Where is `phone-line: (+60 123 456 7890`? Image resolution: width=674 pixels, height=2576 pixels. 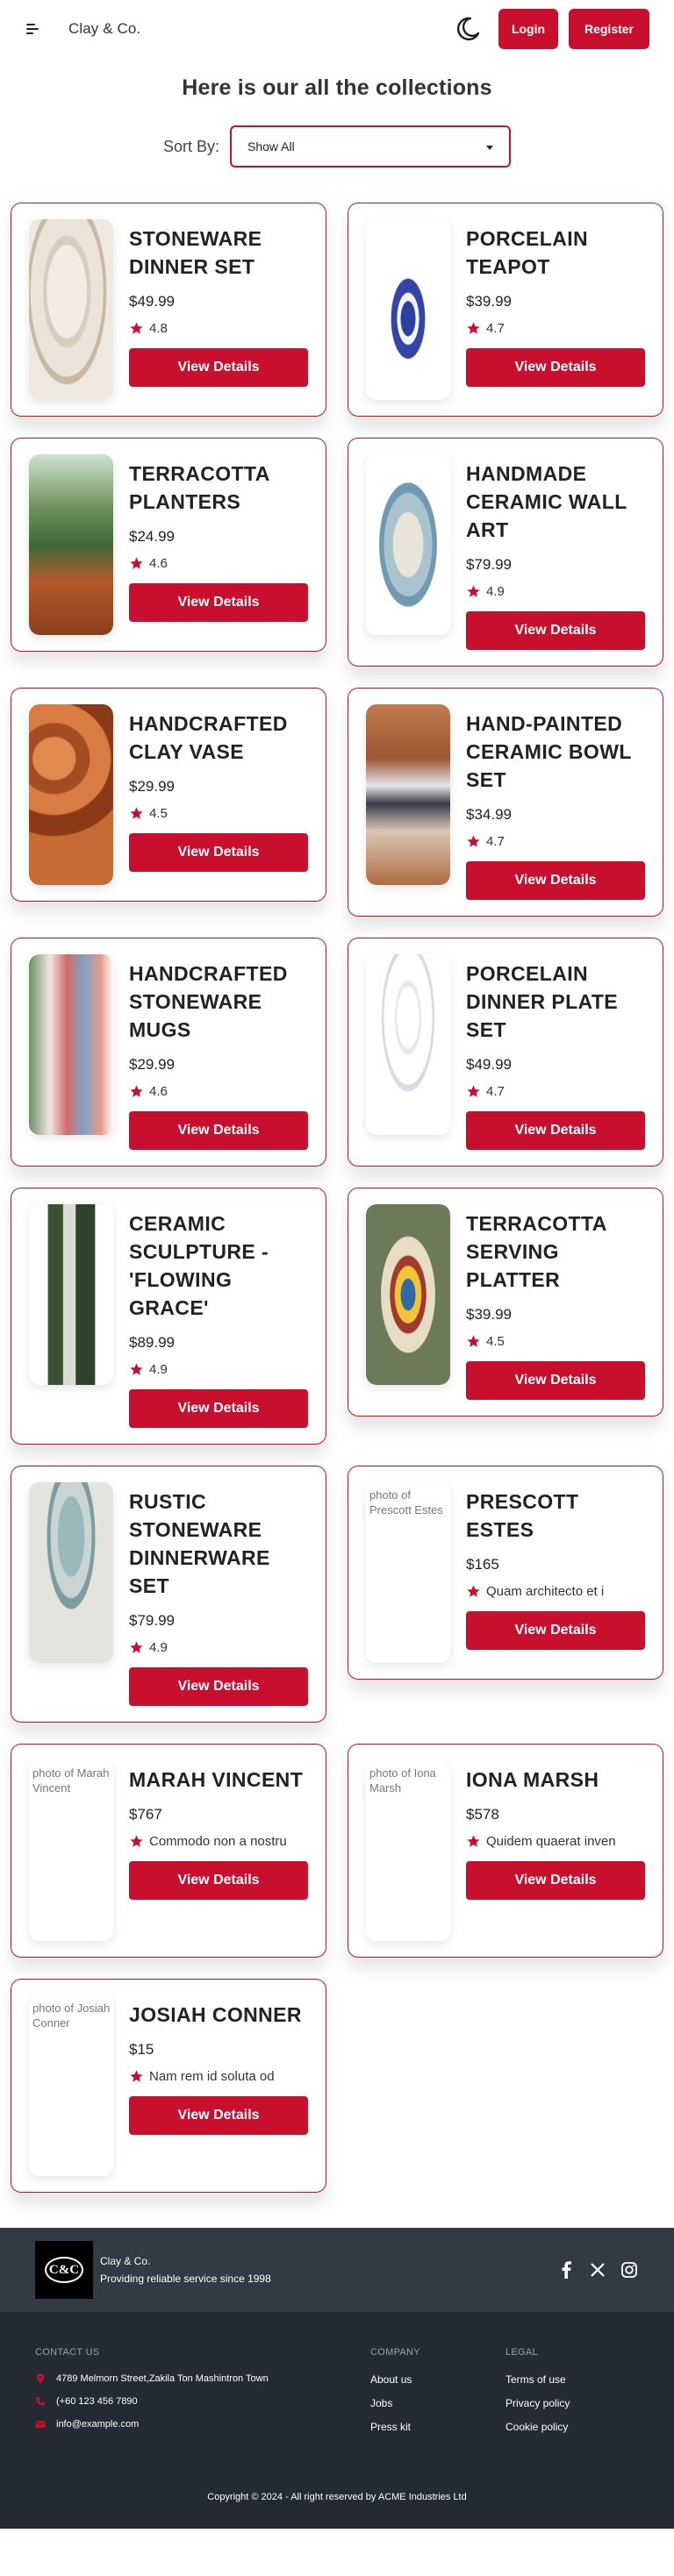
phone-line: (+60 123 456 7890 is located at coordinates (202, 2402).